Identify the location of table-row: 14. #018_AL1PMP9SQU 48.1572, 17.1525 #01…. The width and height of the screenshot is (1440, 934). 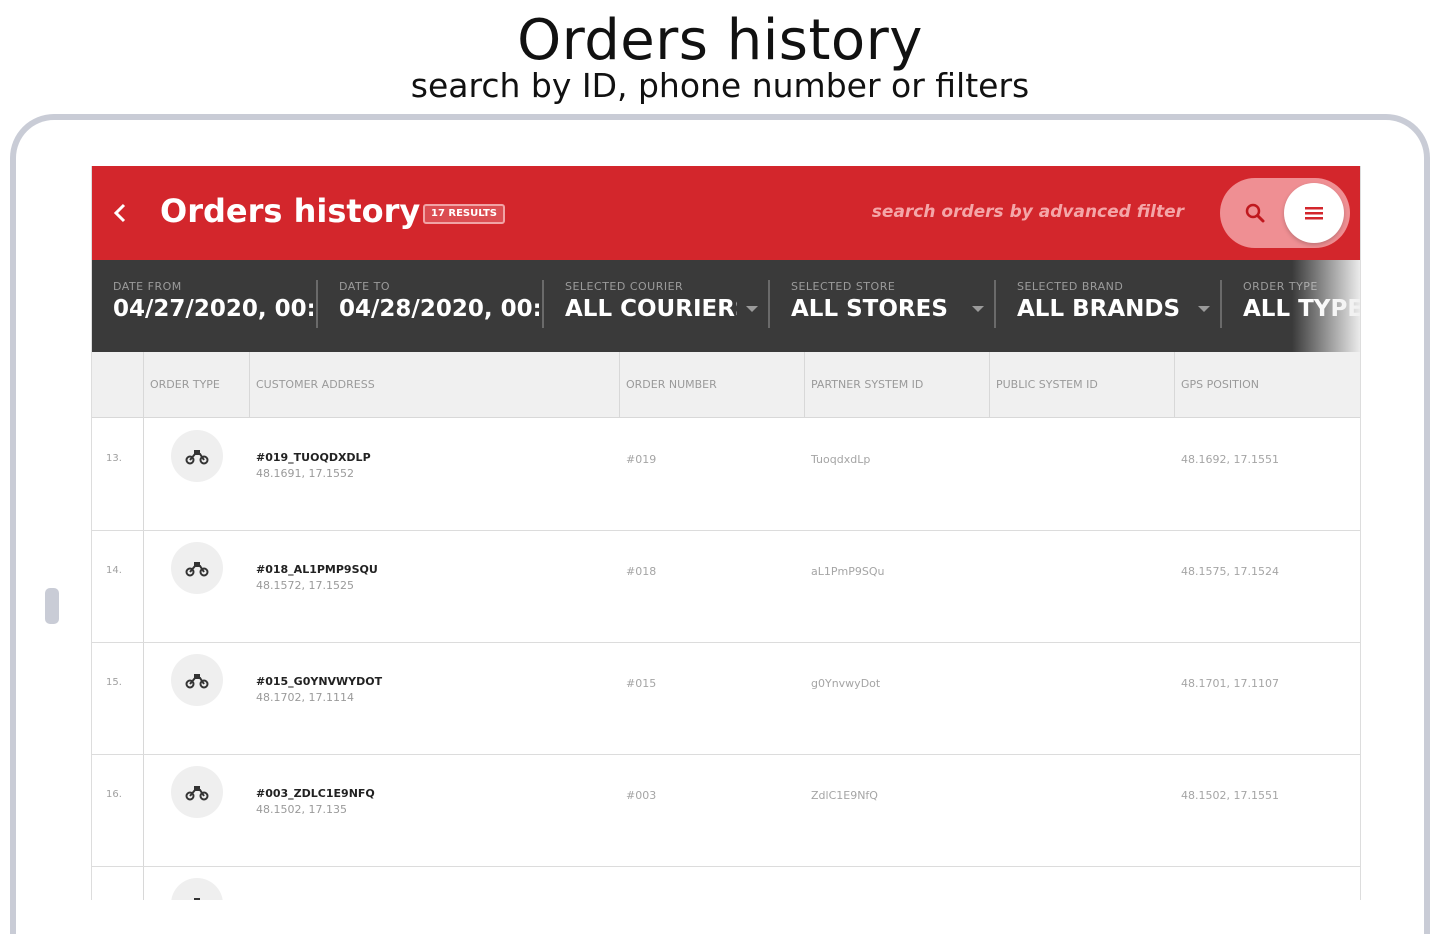
(726, 587).